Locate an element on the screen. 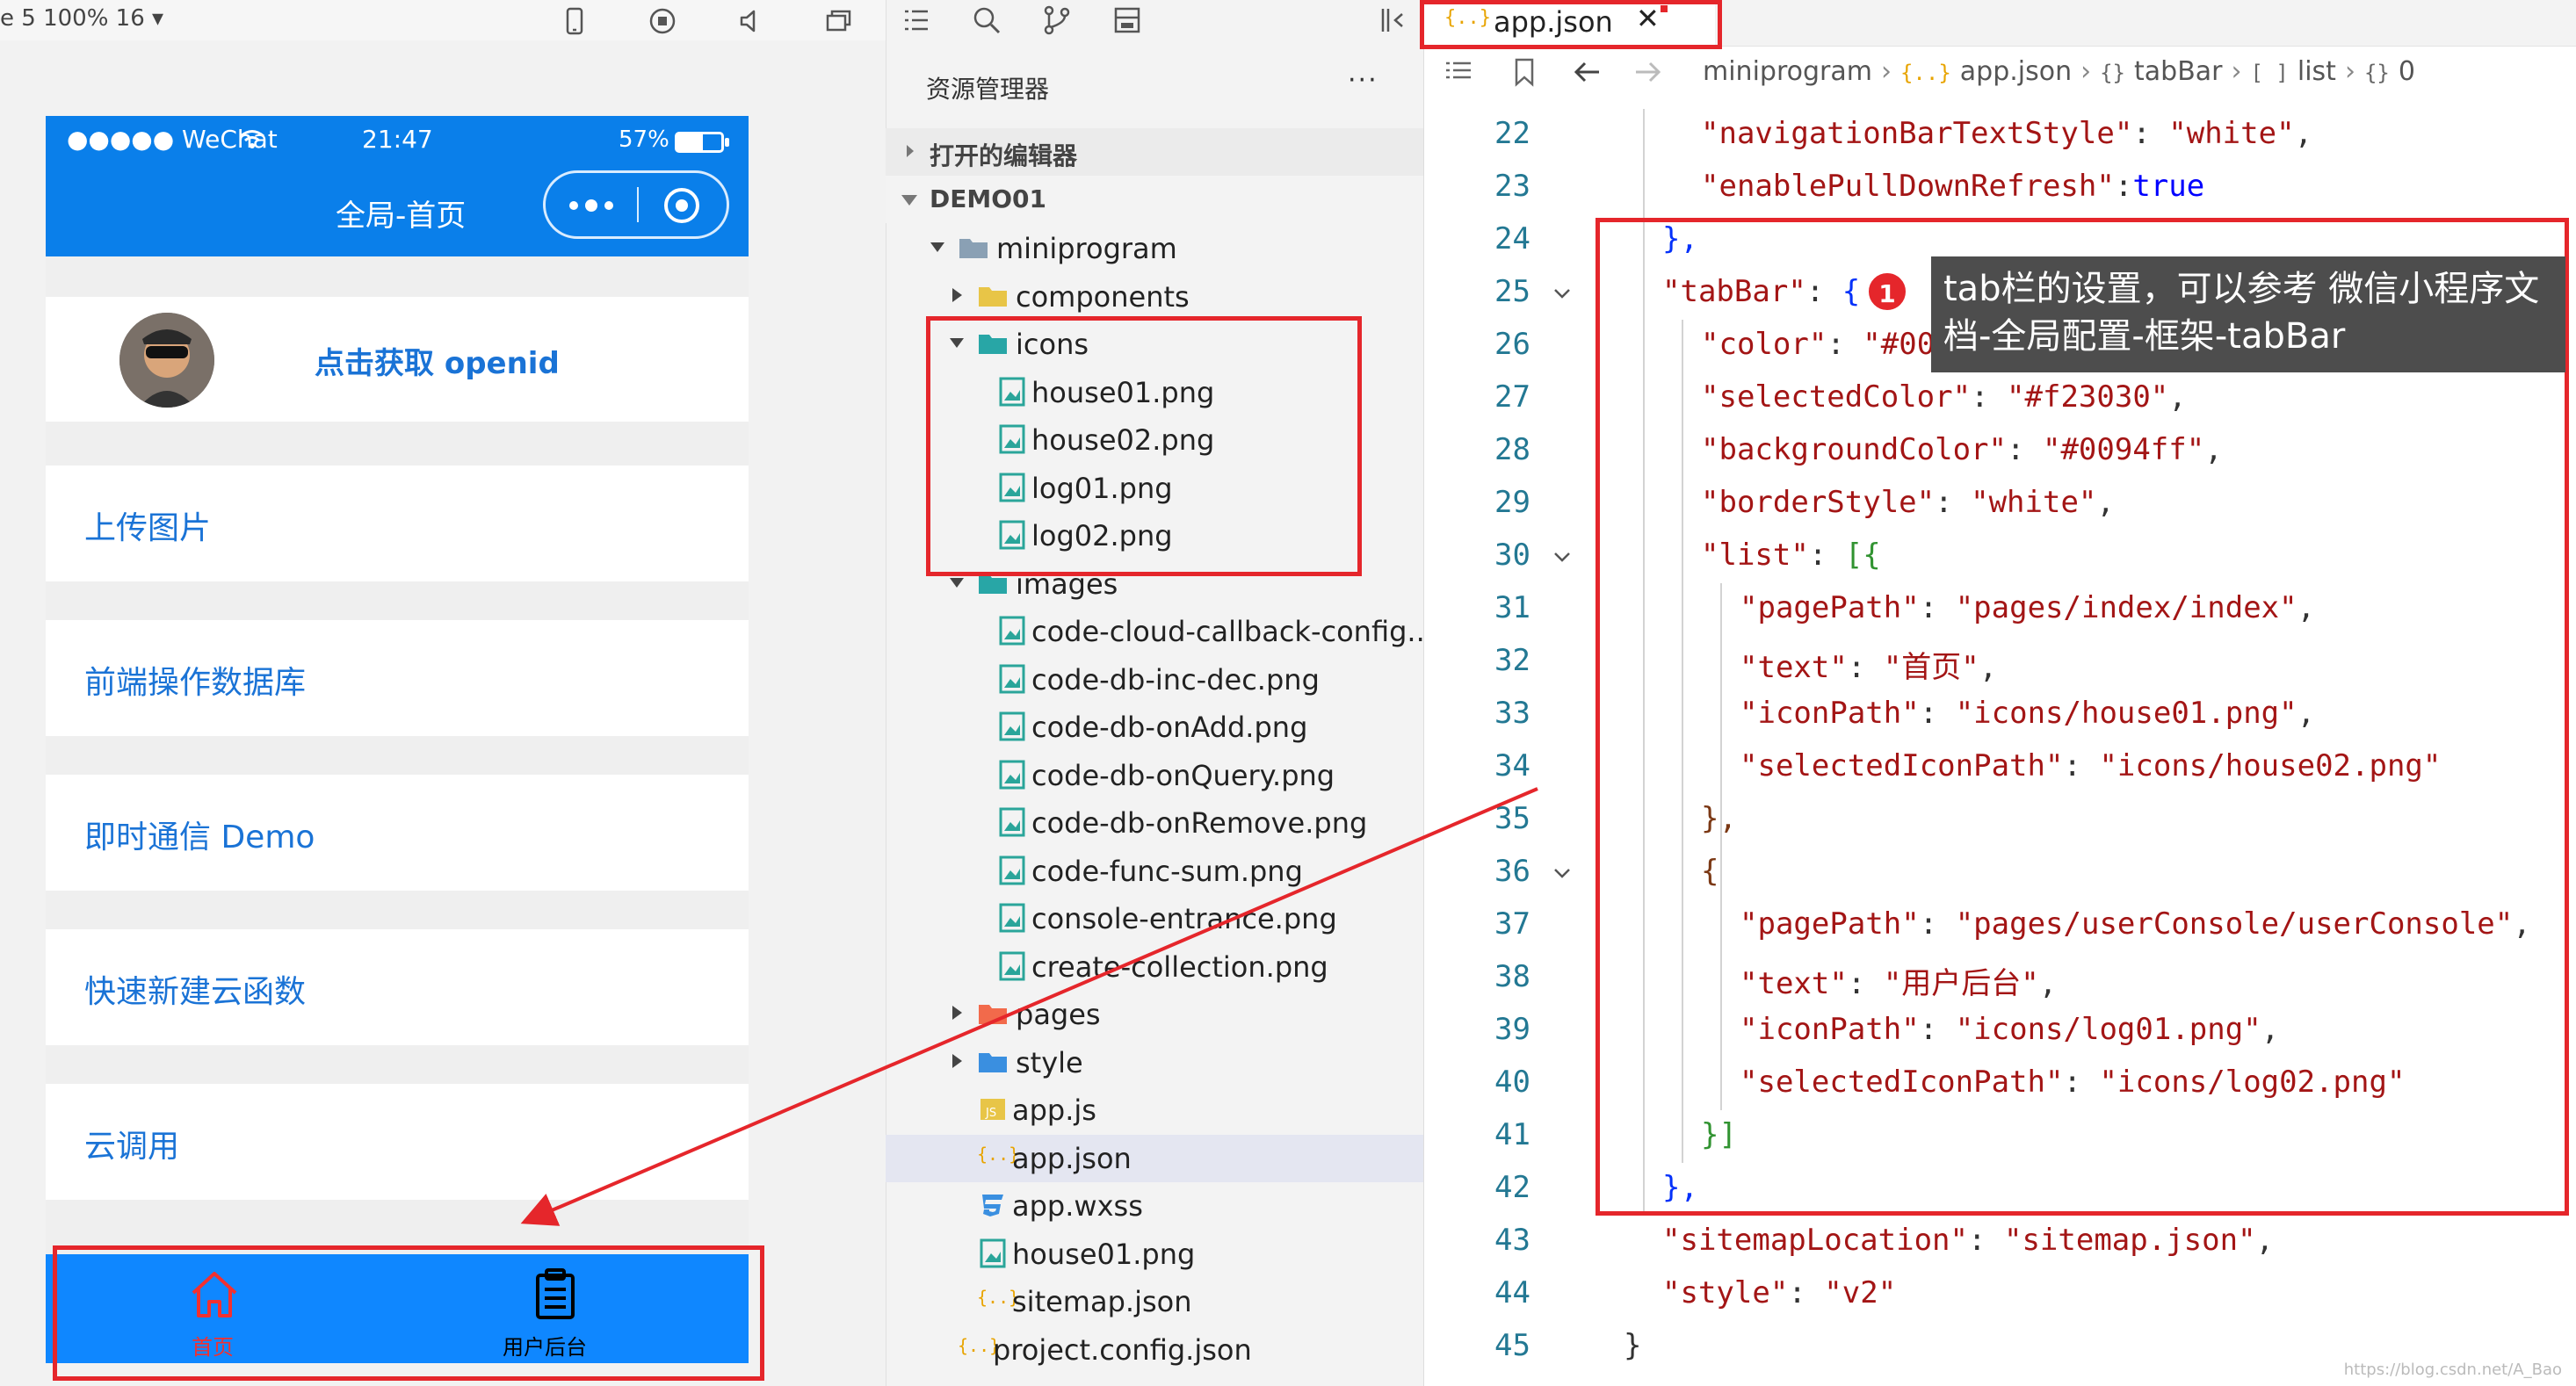  activity-toolbar is located at coordinates (1154, 20).